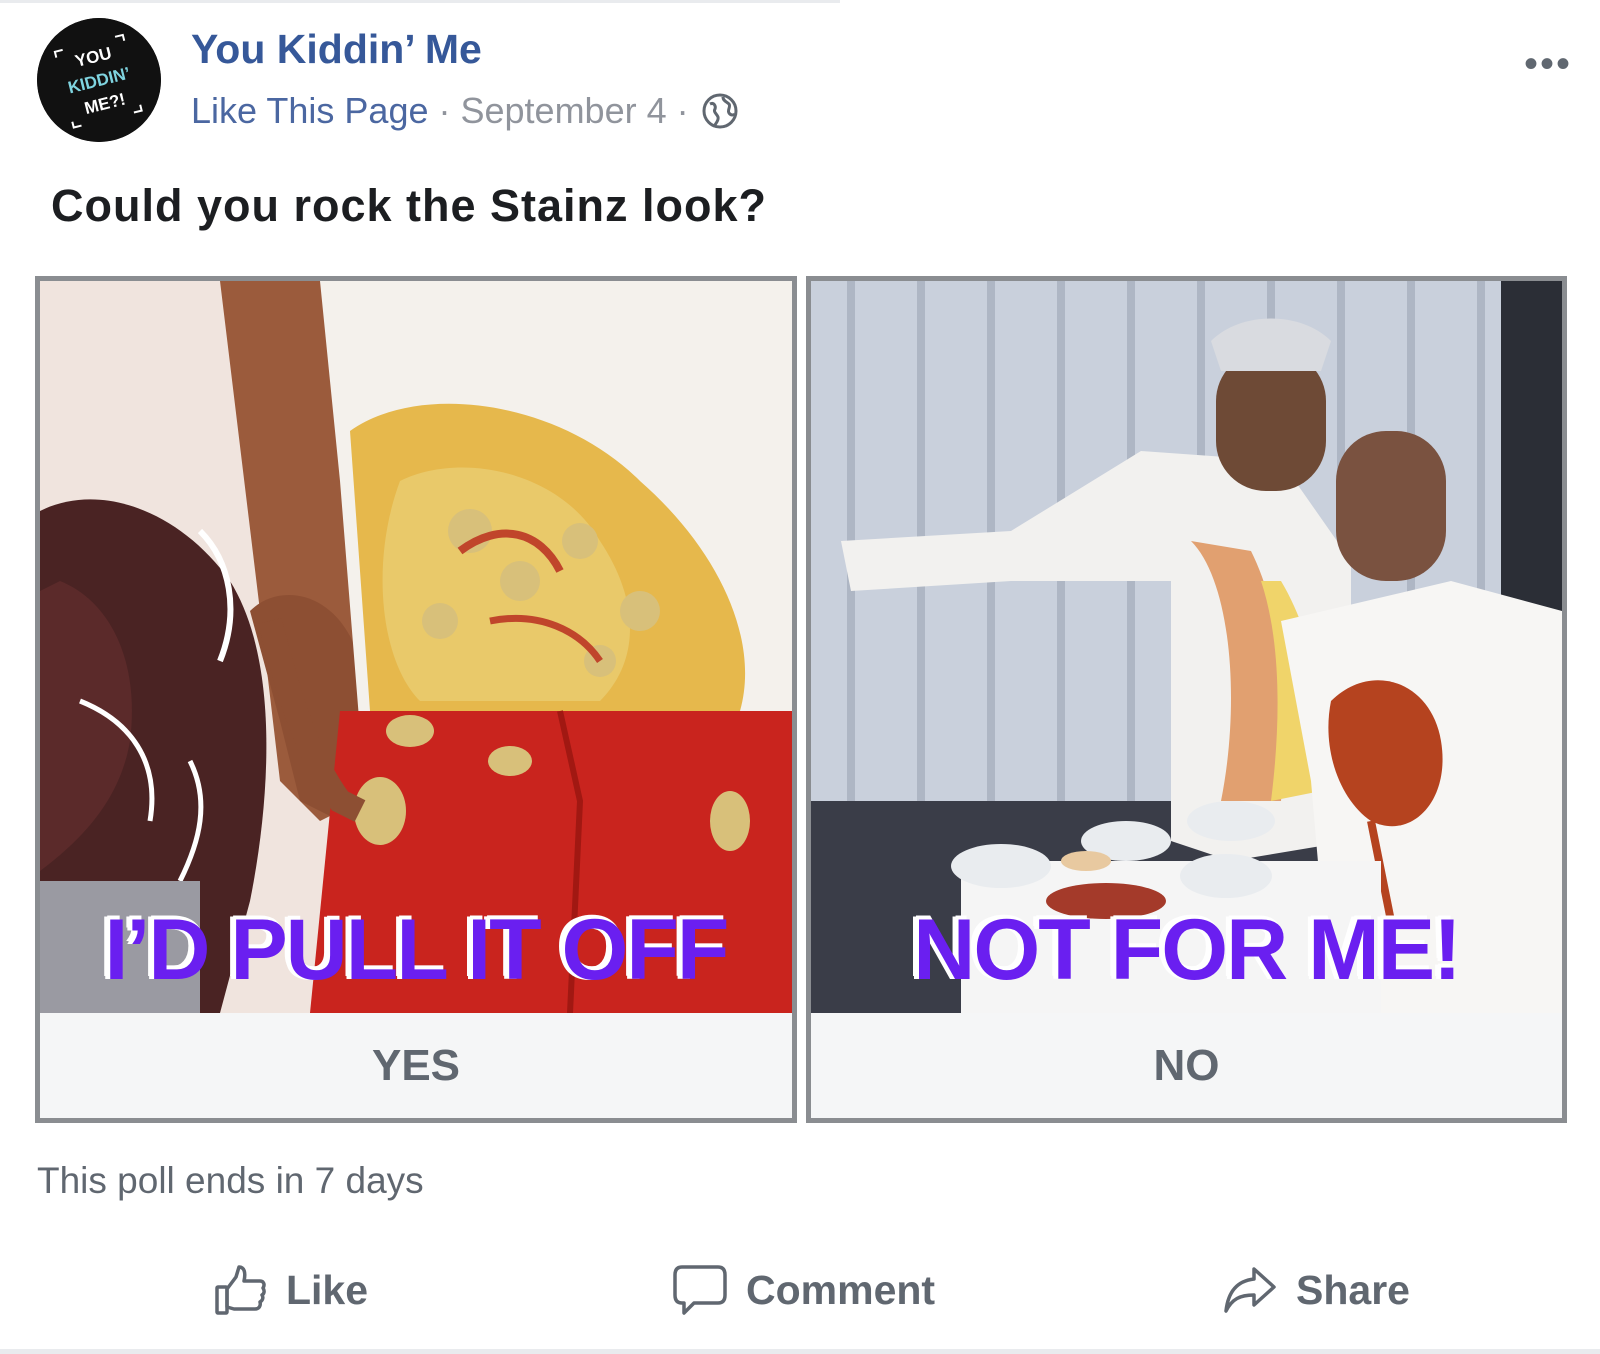  I want to click on post-text: Could you rock the Stainz look?, so click(409, 205).